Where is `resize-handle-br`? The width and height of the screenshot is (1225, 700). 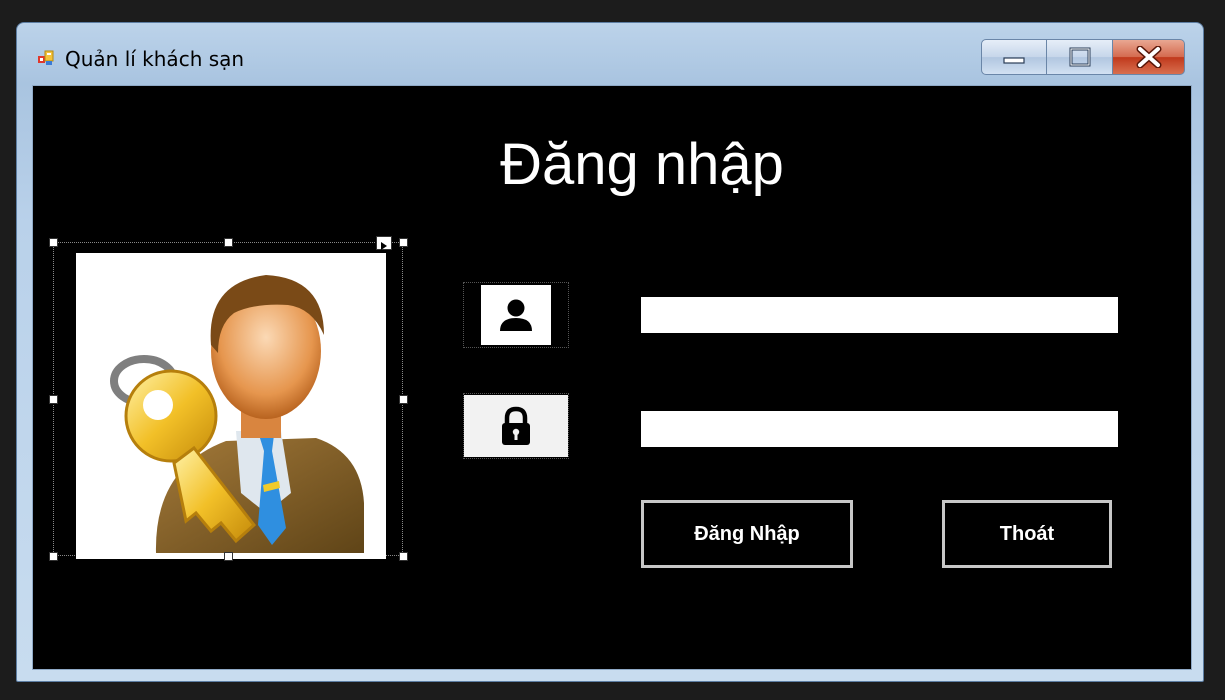
resize-handle-br is located at coordinates (403, 556).